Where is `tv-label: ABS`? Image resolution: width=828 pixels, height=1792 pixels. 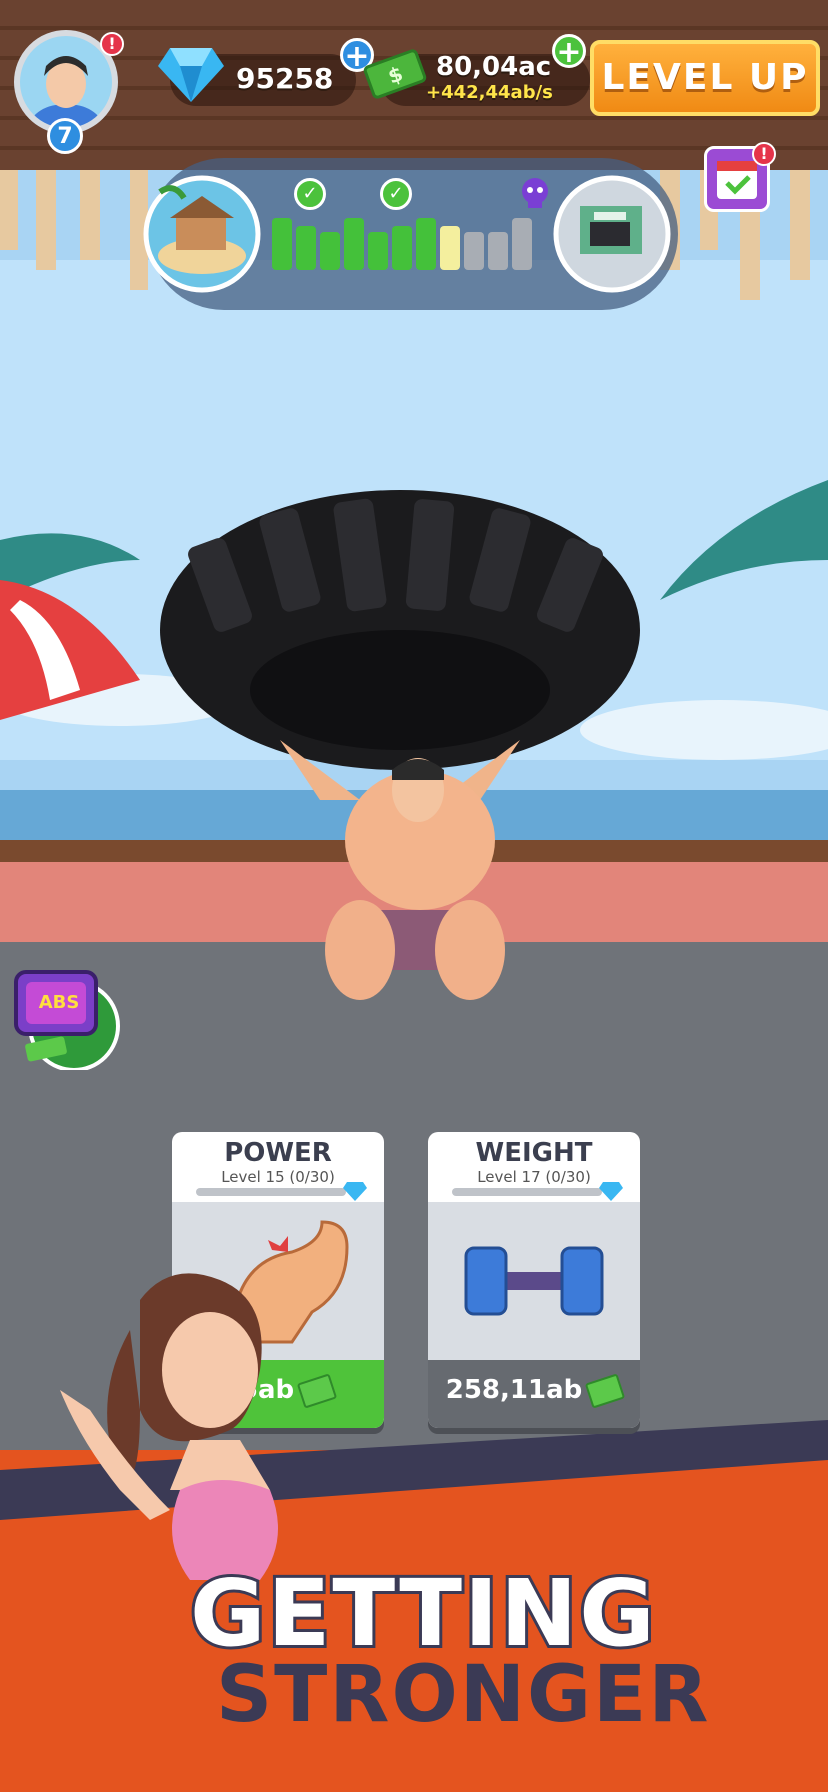
tv-label: ABS is located at coordinates (59, 1002).